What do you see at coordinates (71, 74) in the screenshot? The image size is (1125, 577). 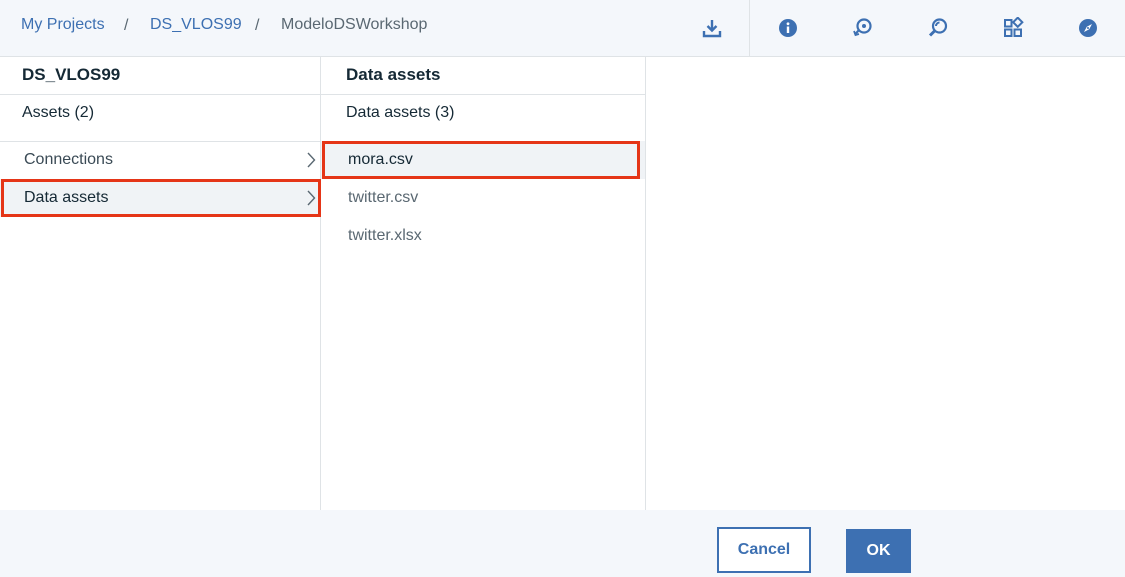 I see `project-title: DS_VLOS99` at bounding box center [71, 74].